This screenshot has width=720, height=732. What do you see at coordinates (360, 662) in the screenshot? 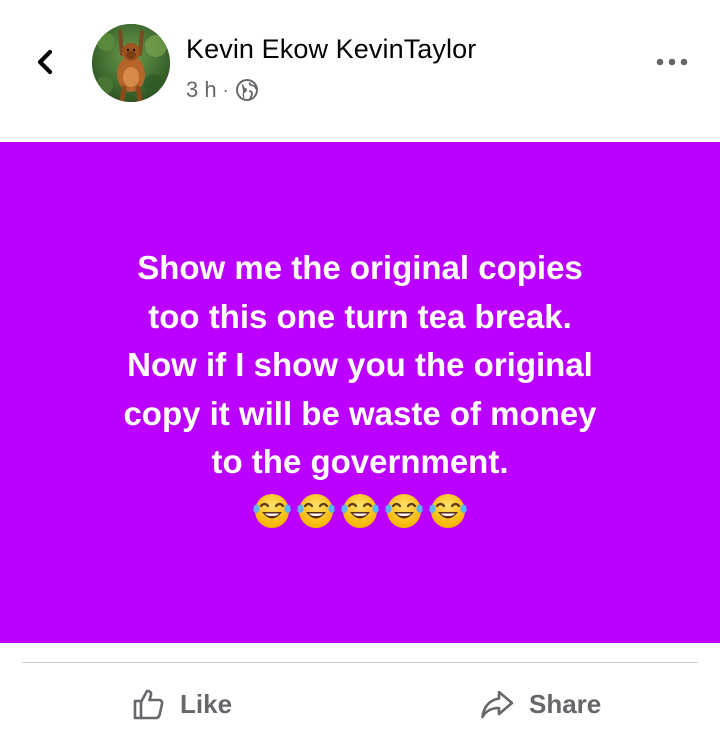
I see `divider` at bounding box center [360, 662].